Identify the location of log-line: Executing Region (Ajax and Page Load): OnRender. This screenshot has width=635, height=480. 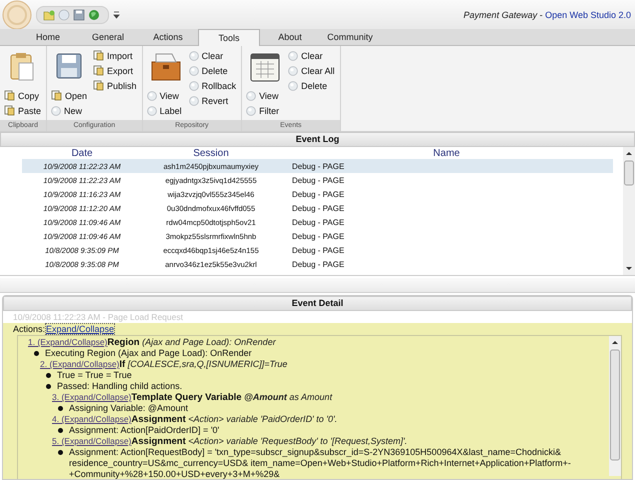
(148, 353).